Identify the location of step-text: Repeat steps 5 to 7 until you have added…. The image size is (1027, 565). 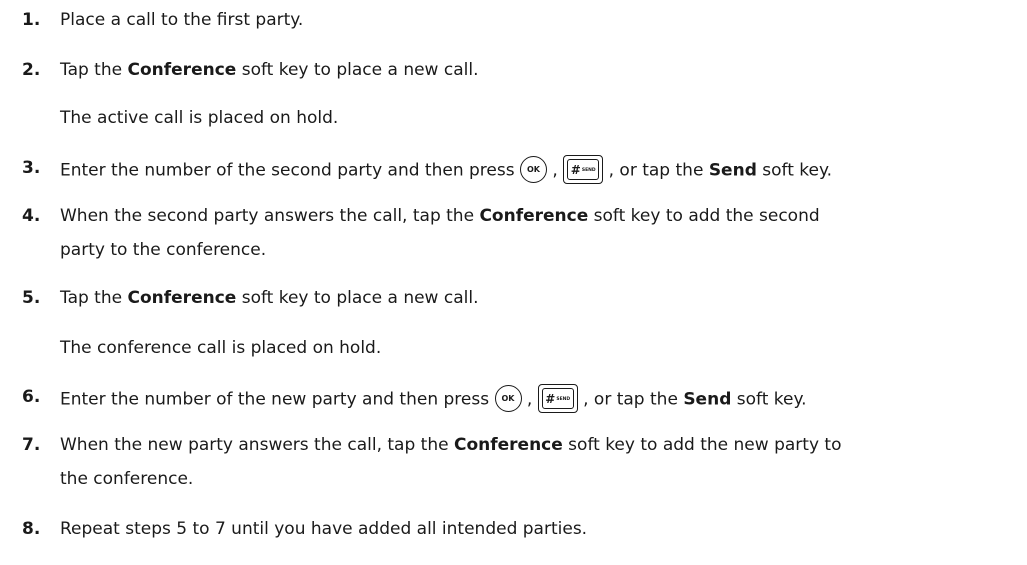
(324, 529).